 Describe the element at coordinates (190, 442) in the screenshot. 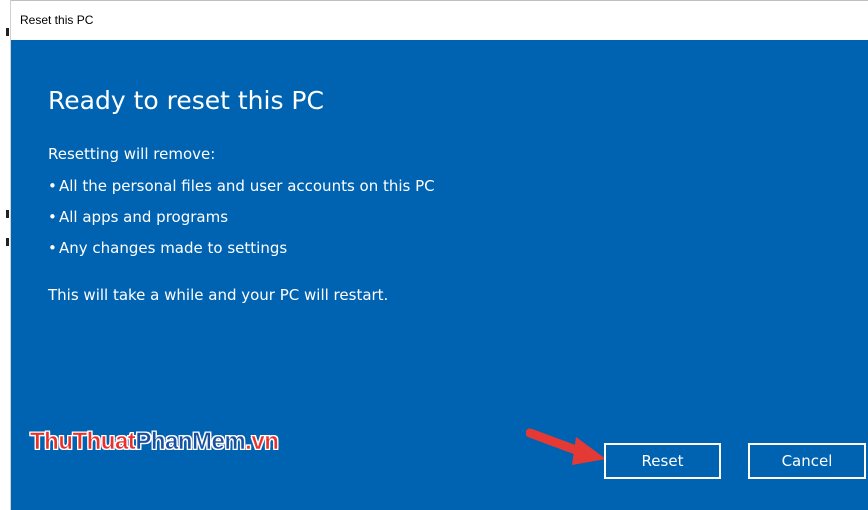

I see `watermark-part: PhanMem` at that location.